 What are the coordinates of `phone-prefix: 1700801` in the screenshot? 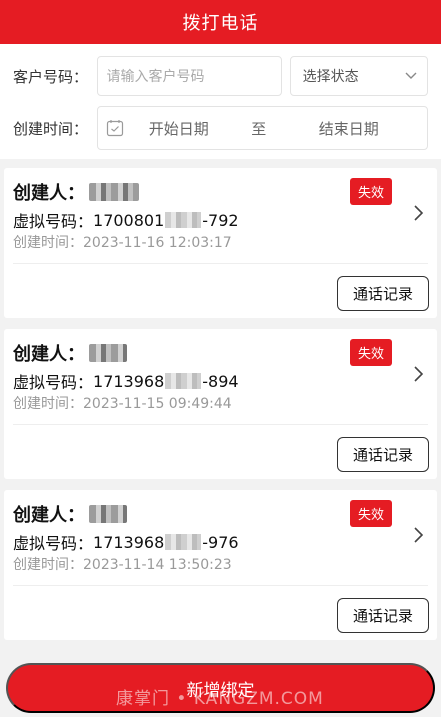 It's located at (129, 220).